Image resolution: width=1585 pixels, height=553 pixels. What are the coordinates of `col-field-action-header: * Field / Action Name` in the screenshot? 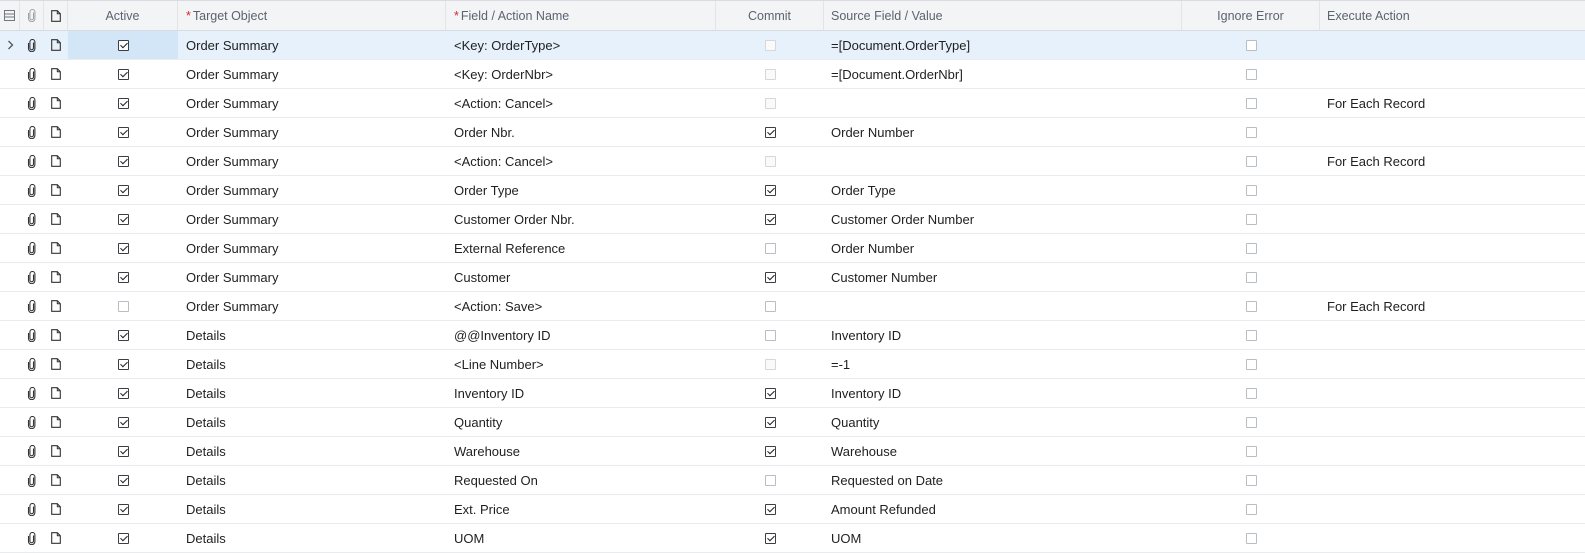 It's located at (581, 15).